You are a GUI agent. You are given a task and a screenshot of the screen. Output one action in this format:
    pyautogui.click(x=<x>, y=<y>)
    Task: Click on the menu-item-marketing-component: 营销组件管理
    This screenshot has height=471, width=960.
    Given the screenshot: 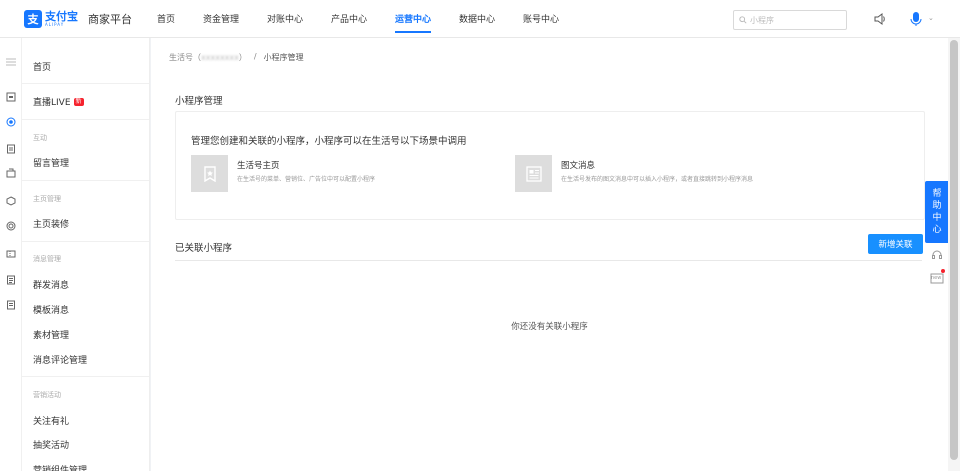 What is the action you would take?
    pyautogui.click(x=60, y=467)
    